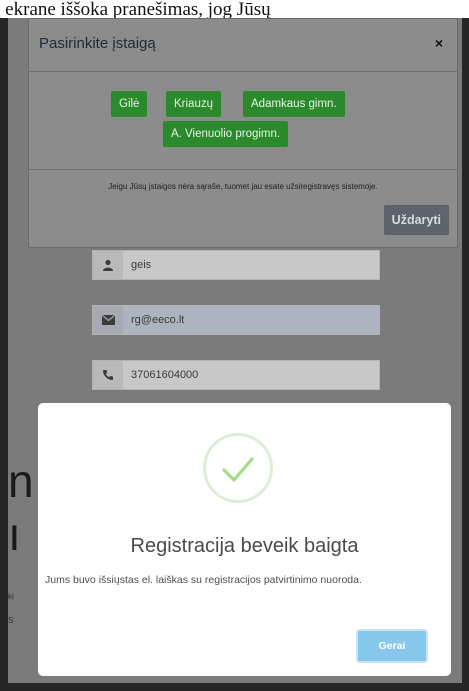 The width and height of the screenshot is (469, 691). Describe the element at coordinates (238, 468) in the screenshot. I see `success-check-icon` at that location.